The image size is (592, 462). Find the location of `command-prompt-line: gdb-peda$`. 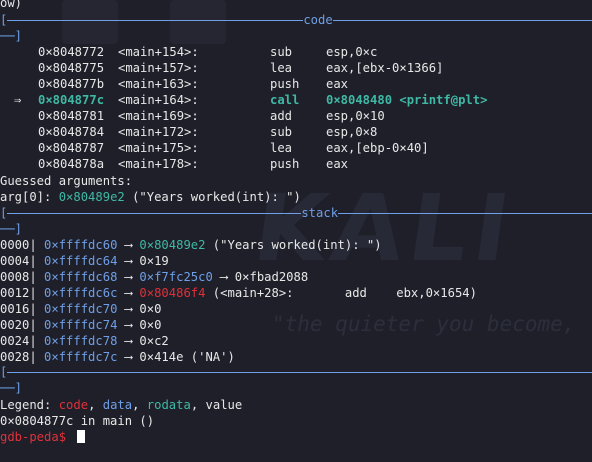

command-prompt-line: gdb-peda$ is located at coordinates (296, 437).